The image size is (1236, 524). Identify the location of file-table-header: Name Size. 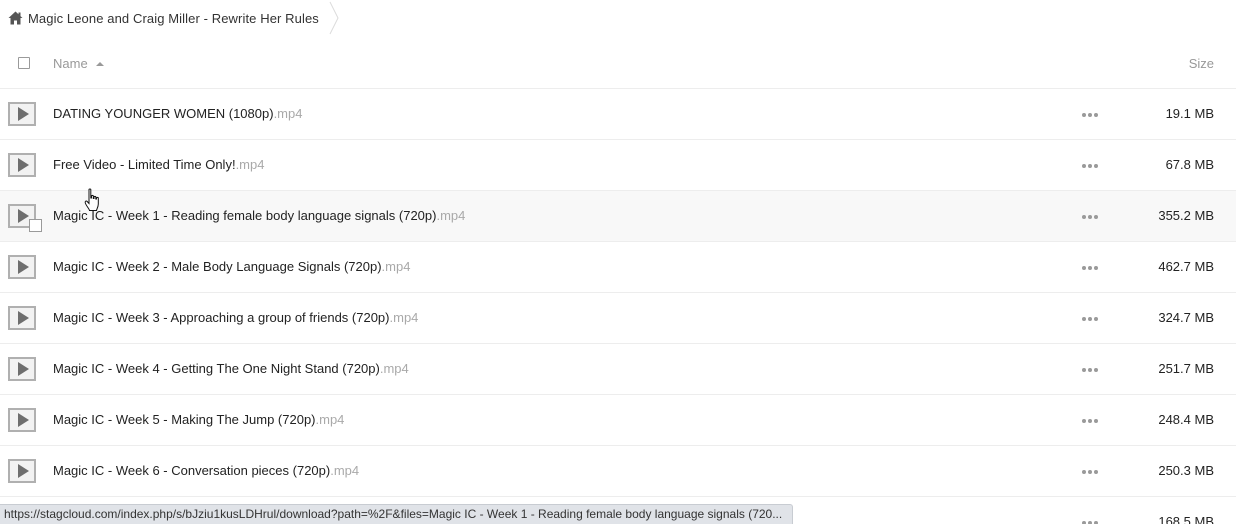
(618, 63).